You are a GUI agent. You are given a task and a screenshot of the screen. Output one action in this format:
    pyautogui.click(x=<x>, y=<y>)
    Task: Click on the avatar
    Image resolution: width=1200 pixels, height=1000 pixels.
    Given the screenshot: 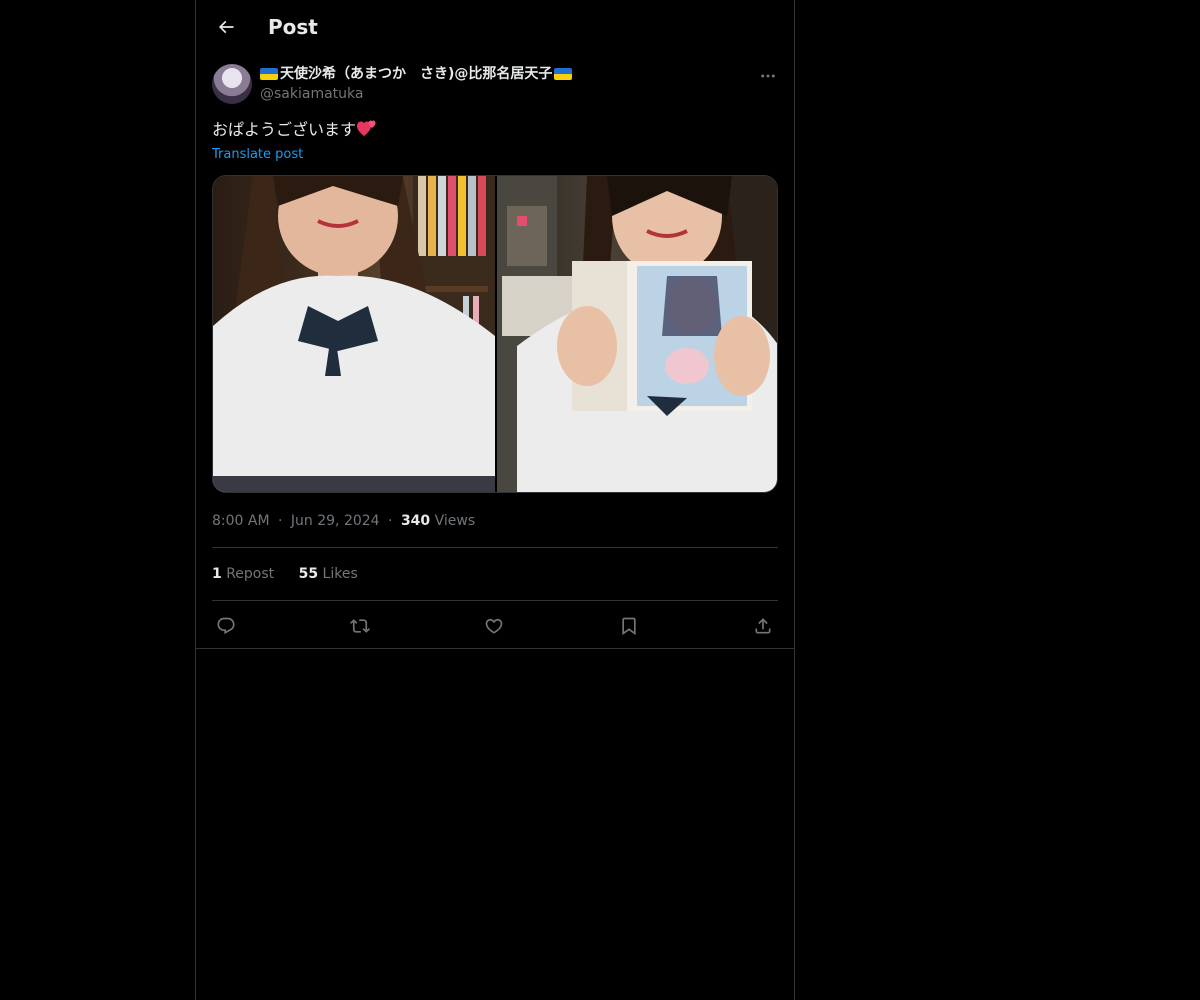 What is the action you would take?
    pyautogui.click(x=232, y=84)
    